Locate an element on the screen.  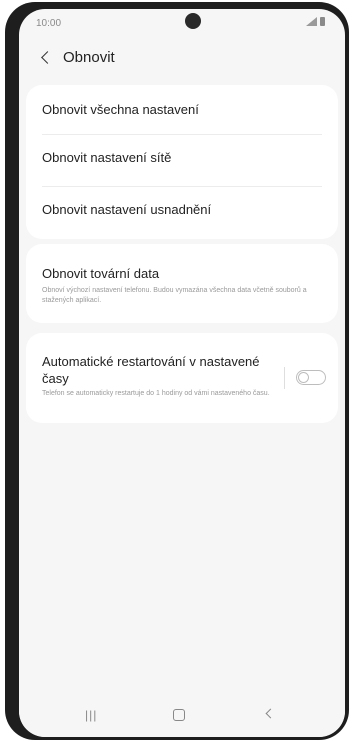
navigation-bar: ||| is located at coordinates (182, 717).